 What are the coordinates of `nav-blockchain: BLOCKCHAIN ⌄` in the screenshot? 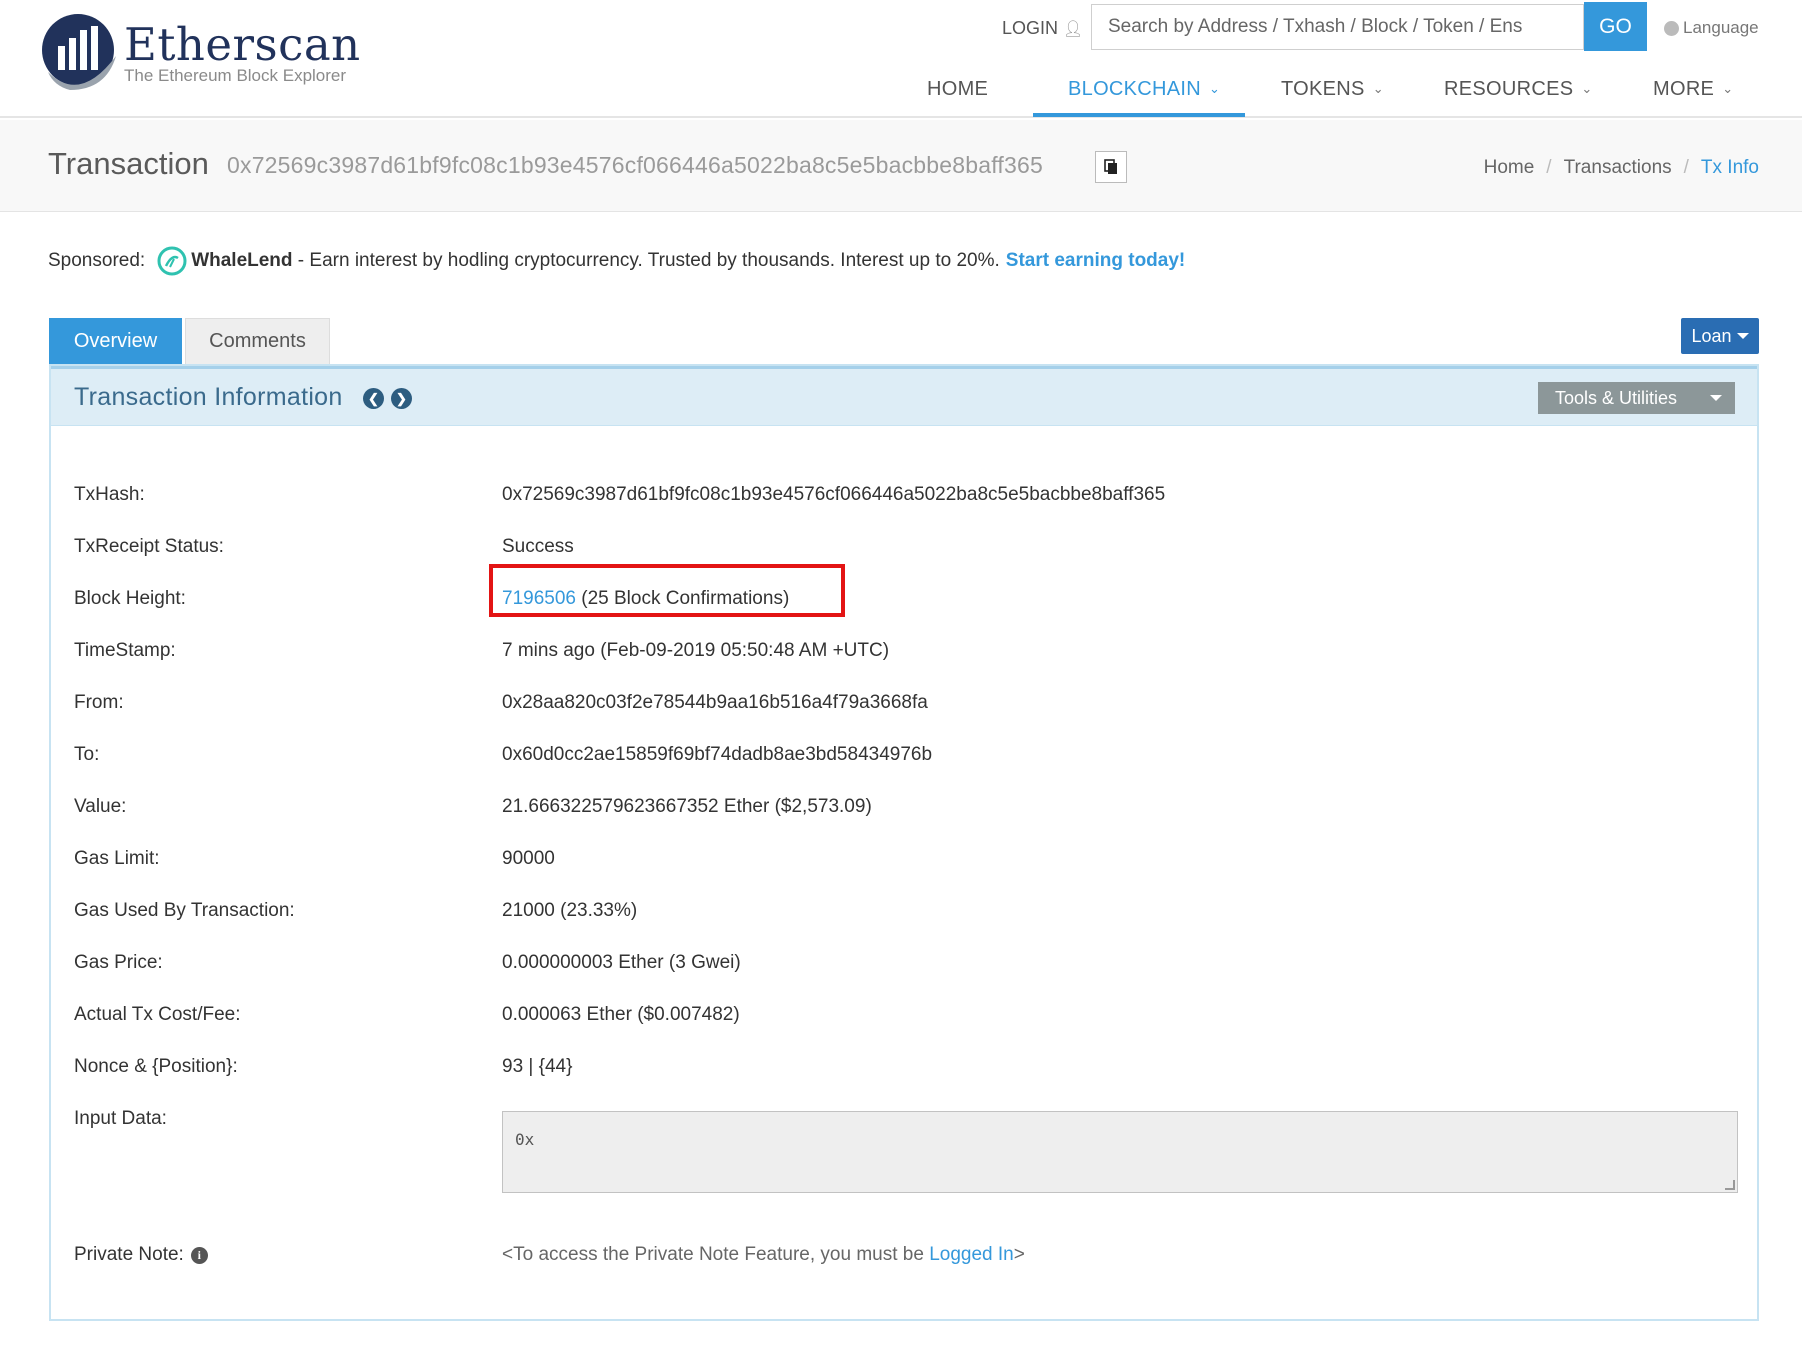 It's located at (1144, 89).